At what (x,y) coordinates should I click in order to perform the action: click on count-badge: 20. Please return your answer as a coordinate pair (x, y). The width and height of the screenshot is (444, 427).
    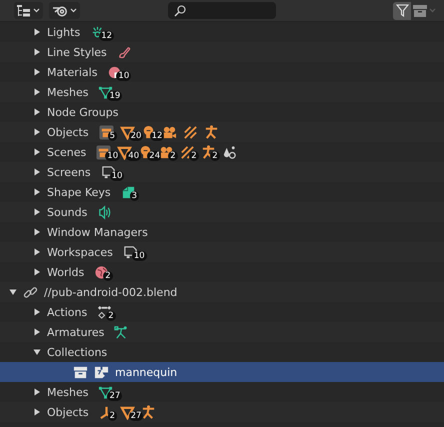
    Looking at the image, I should click on (136, 136).